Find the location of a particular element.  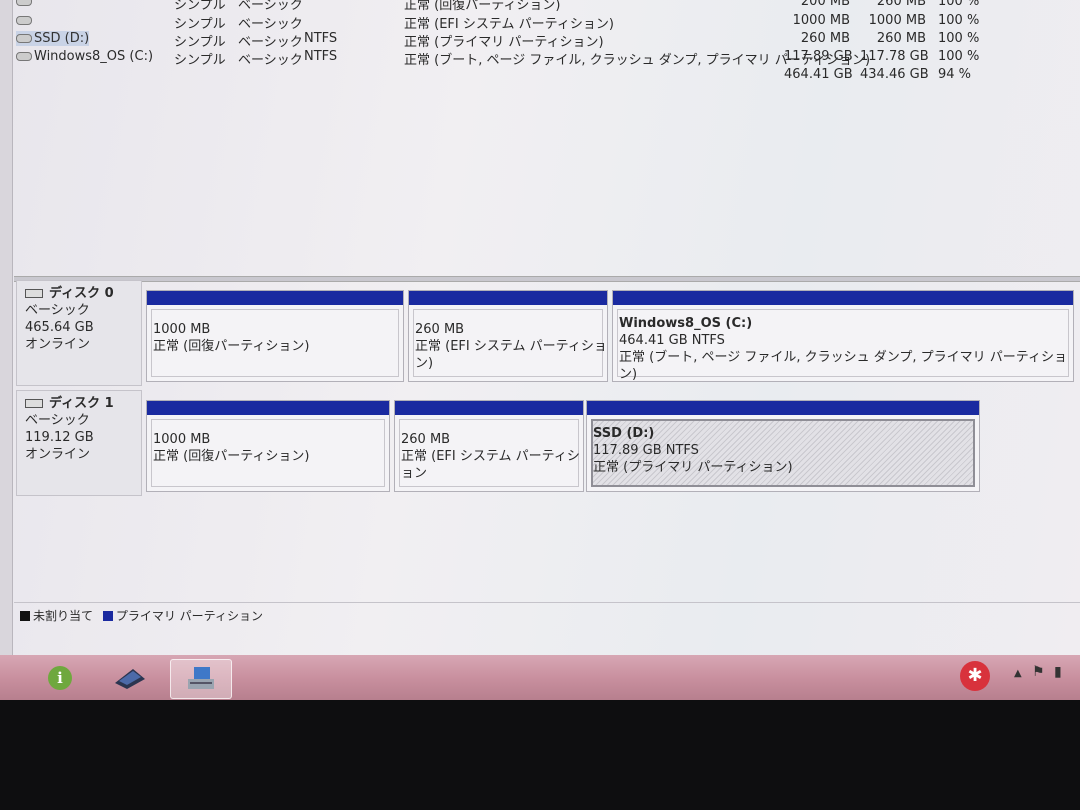

volume-status: 正常 (EFI システム パーティション) is located at coordinates (509, 24).